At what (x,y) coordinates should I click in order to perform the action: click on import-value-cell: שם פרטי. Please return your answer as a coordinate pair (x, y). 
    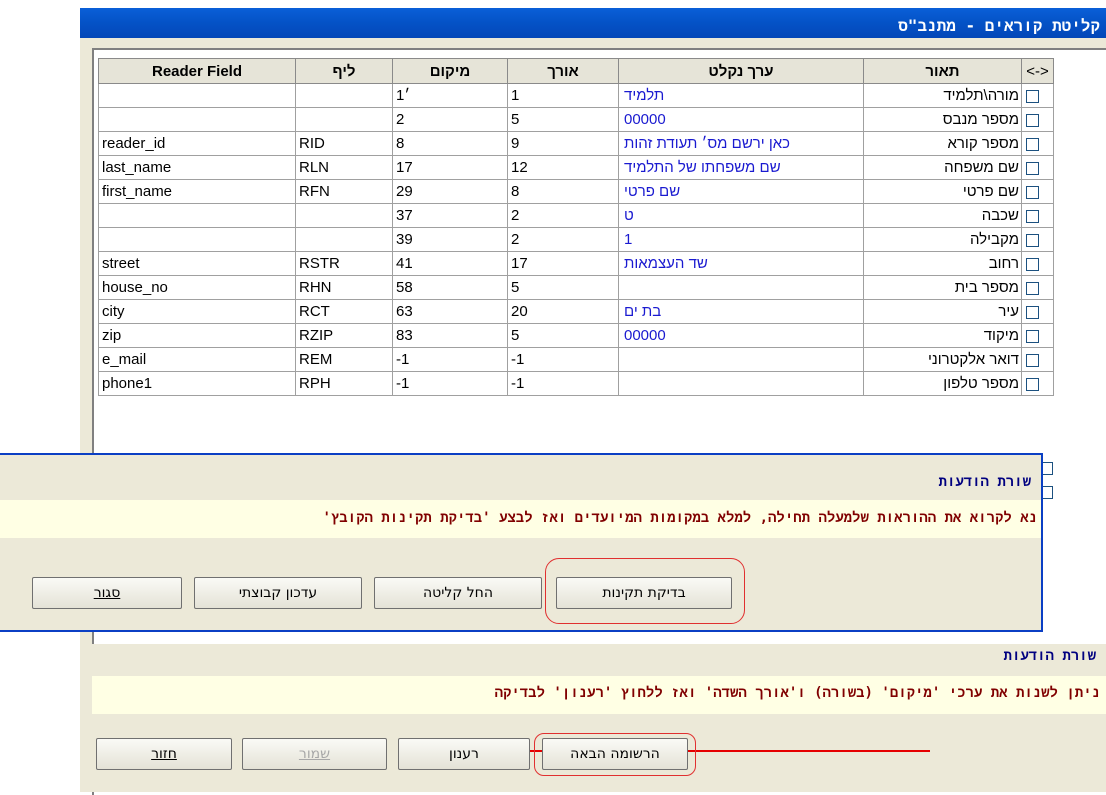
    Looking at the image, I should click on (741, 191).